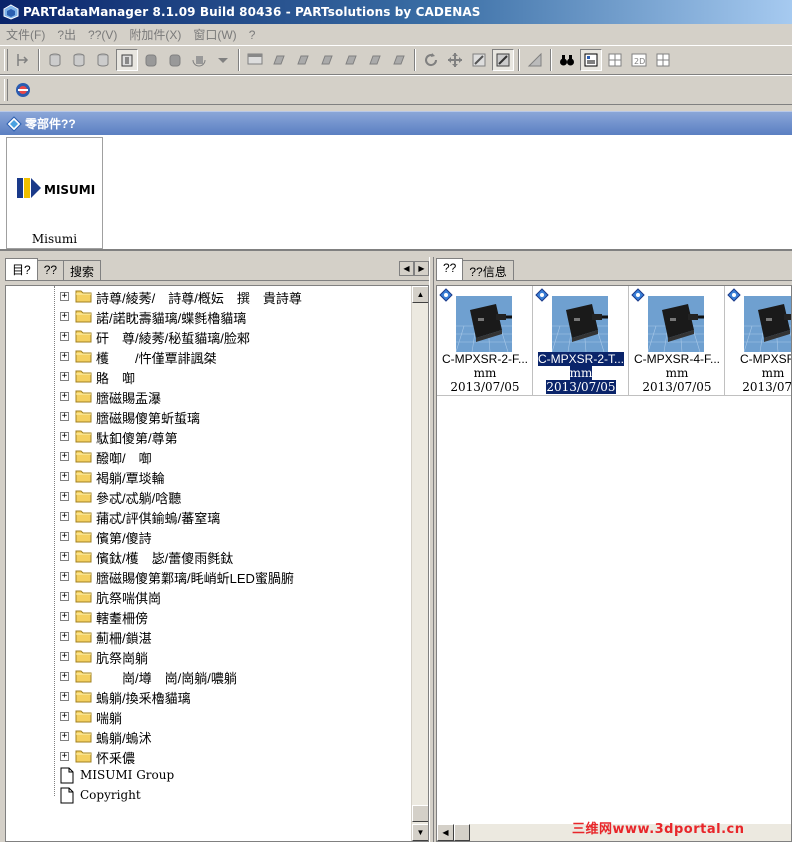 The height and width of the screenshot is (842, 792). Describe the element at coordinates (102, 35) in the screenshot. I see `menu-item: ??(V)` at that location.